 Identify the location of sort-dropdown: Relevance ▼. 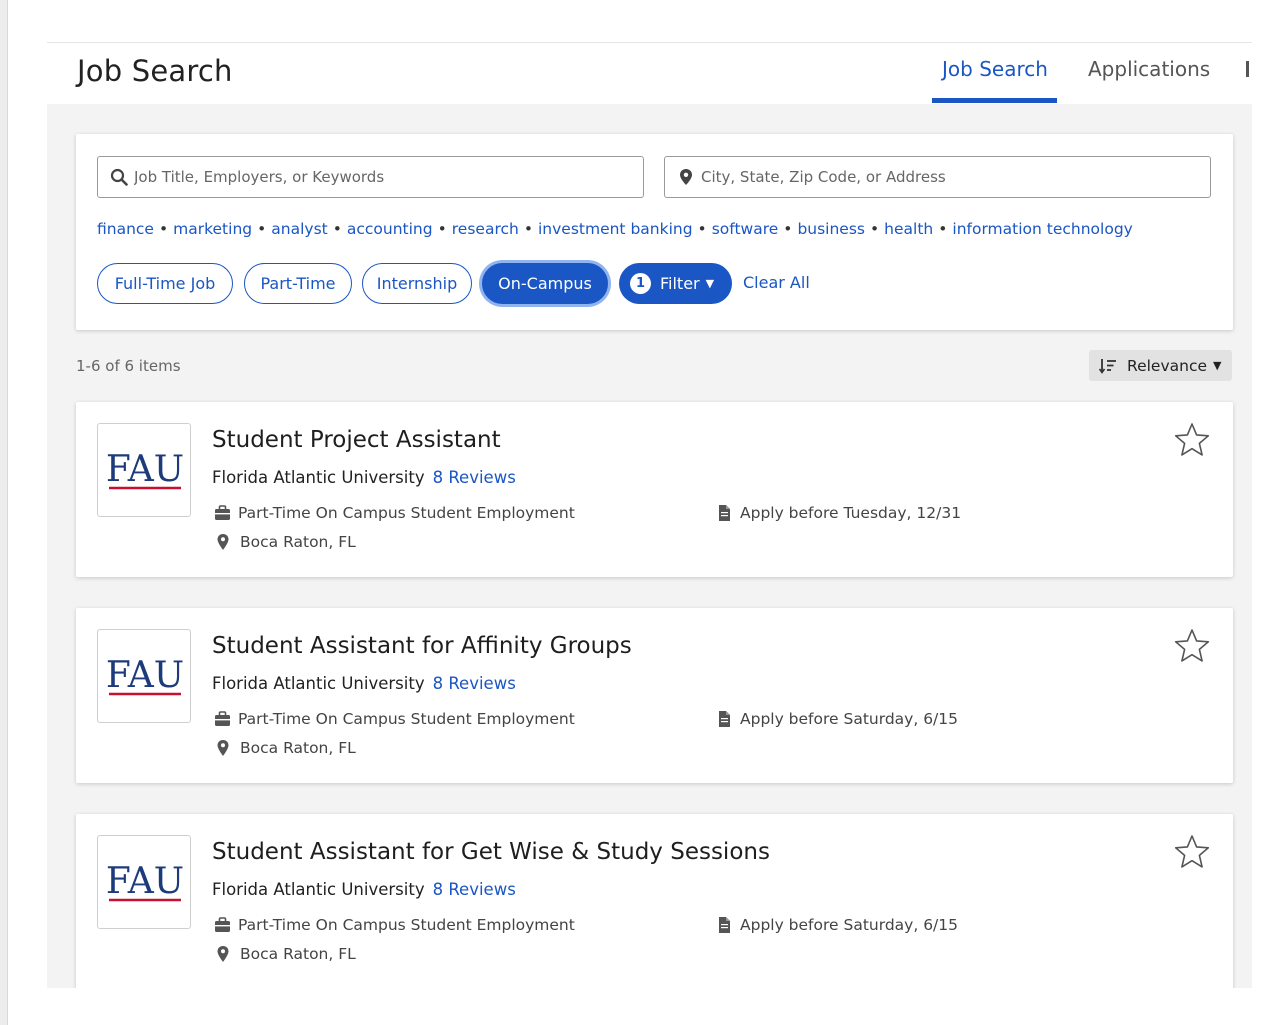
(1160, 365).